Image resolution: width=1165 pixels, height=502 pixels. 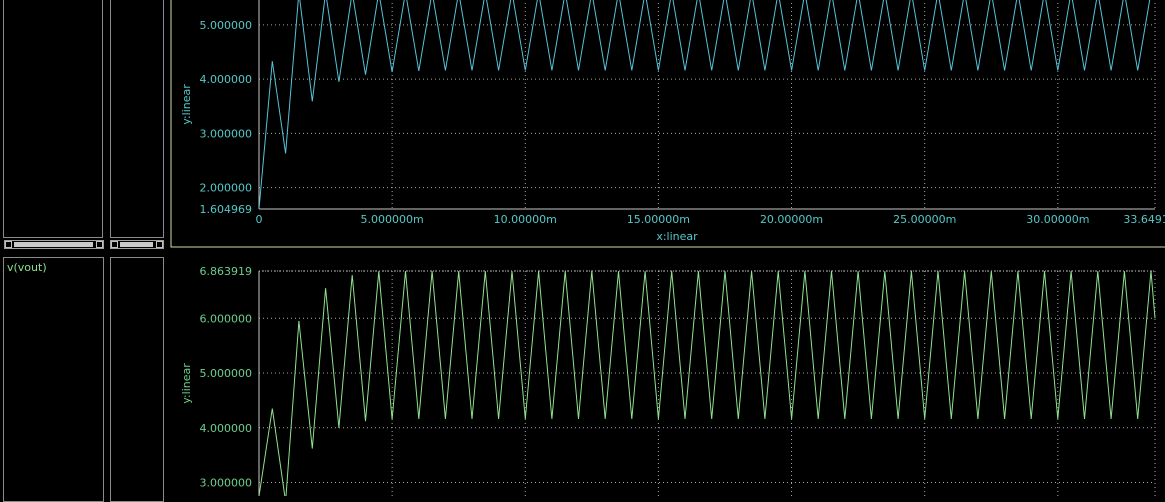 I want to click on y-tick-label: 6.000000, so click(x=226, y=318).